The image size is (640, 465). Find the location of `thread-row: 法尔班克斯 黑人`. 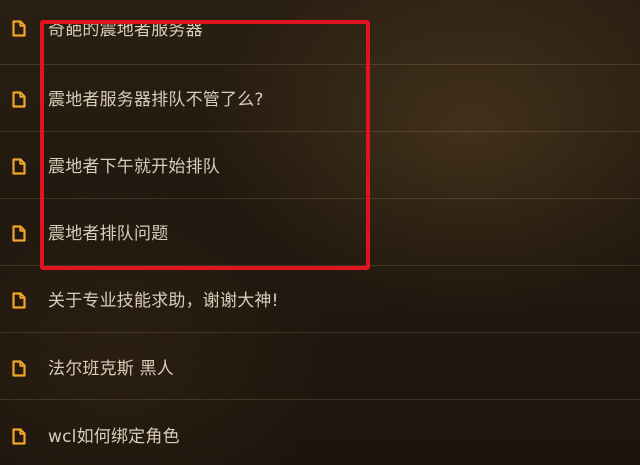

thread-row: 法尔班克斯 黑人 is located at coordinates (320, 366).